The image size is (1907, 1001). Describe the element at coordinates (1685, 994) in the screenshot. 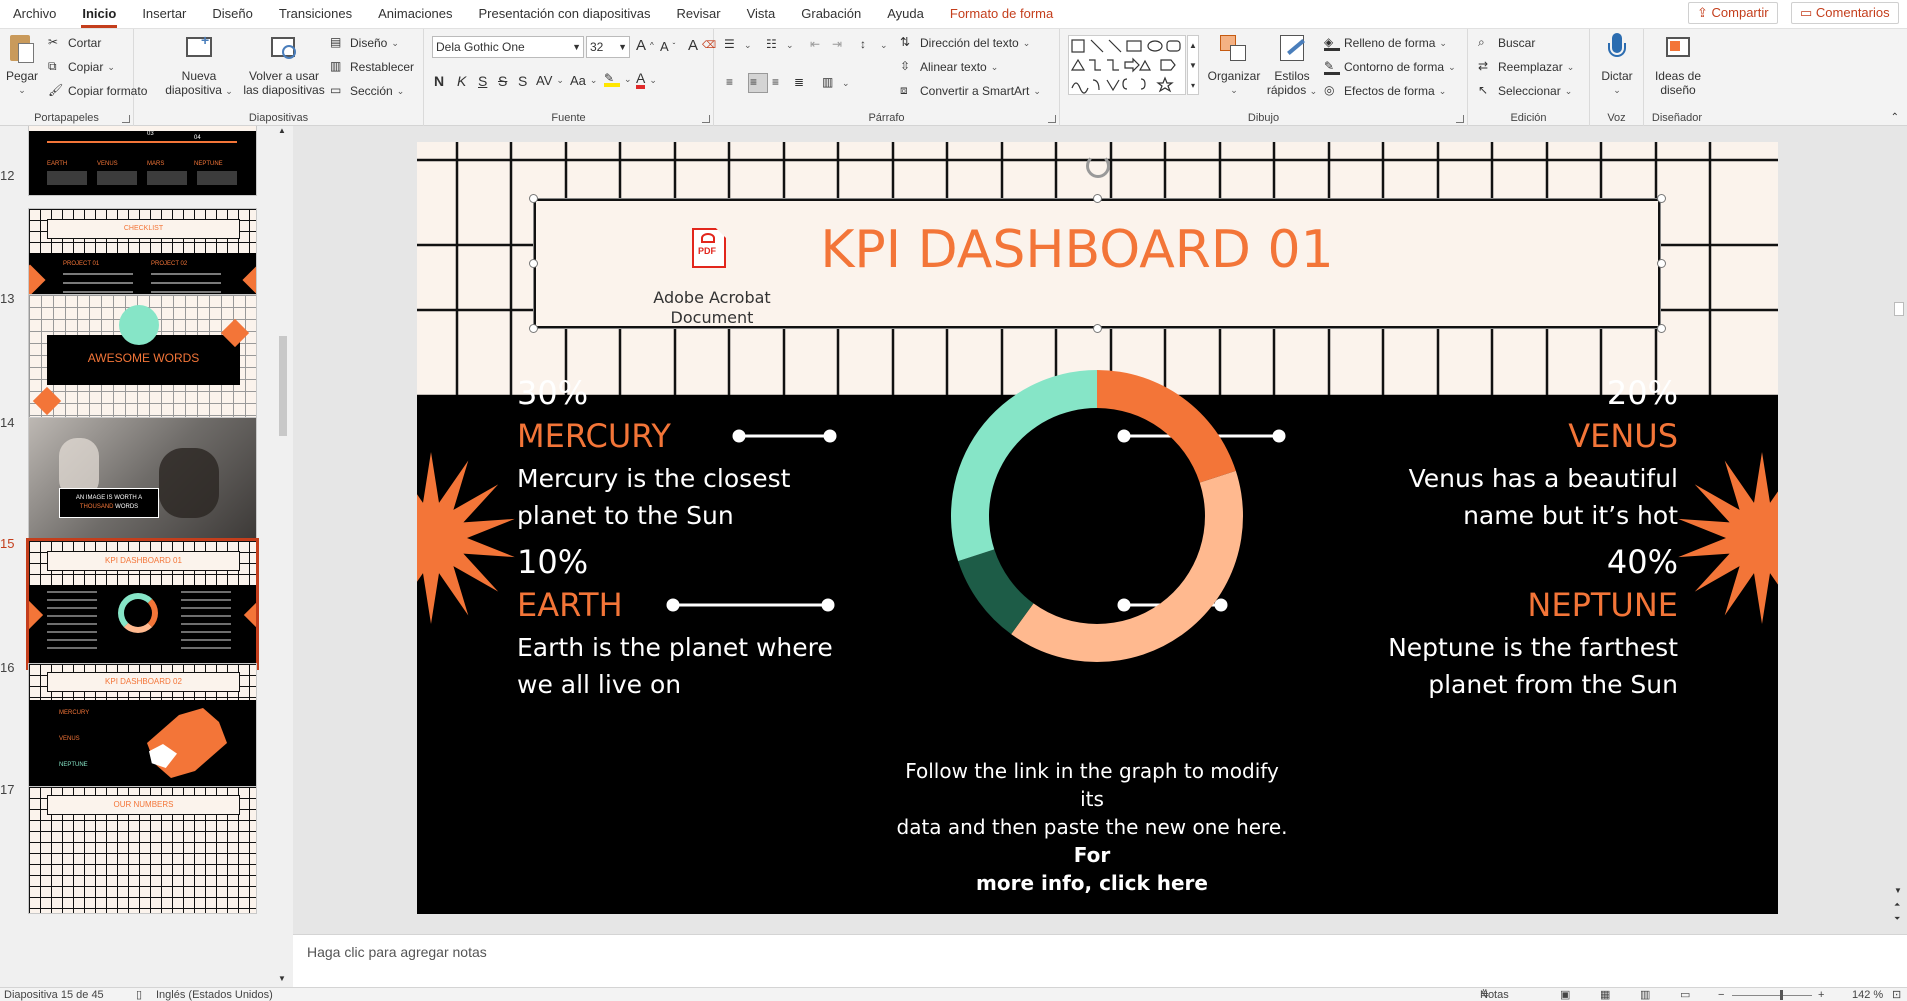

I see `slideshow-icon: ▭` at that location.